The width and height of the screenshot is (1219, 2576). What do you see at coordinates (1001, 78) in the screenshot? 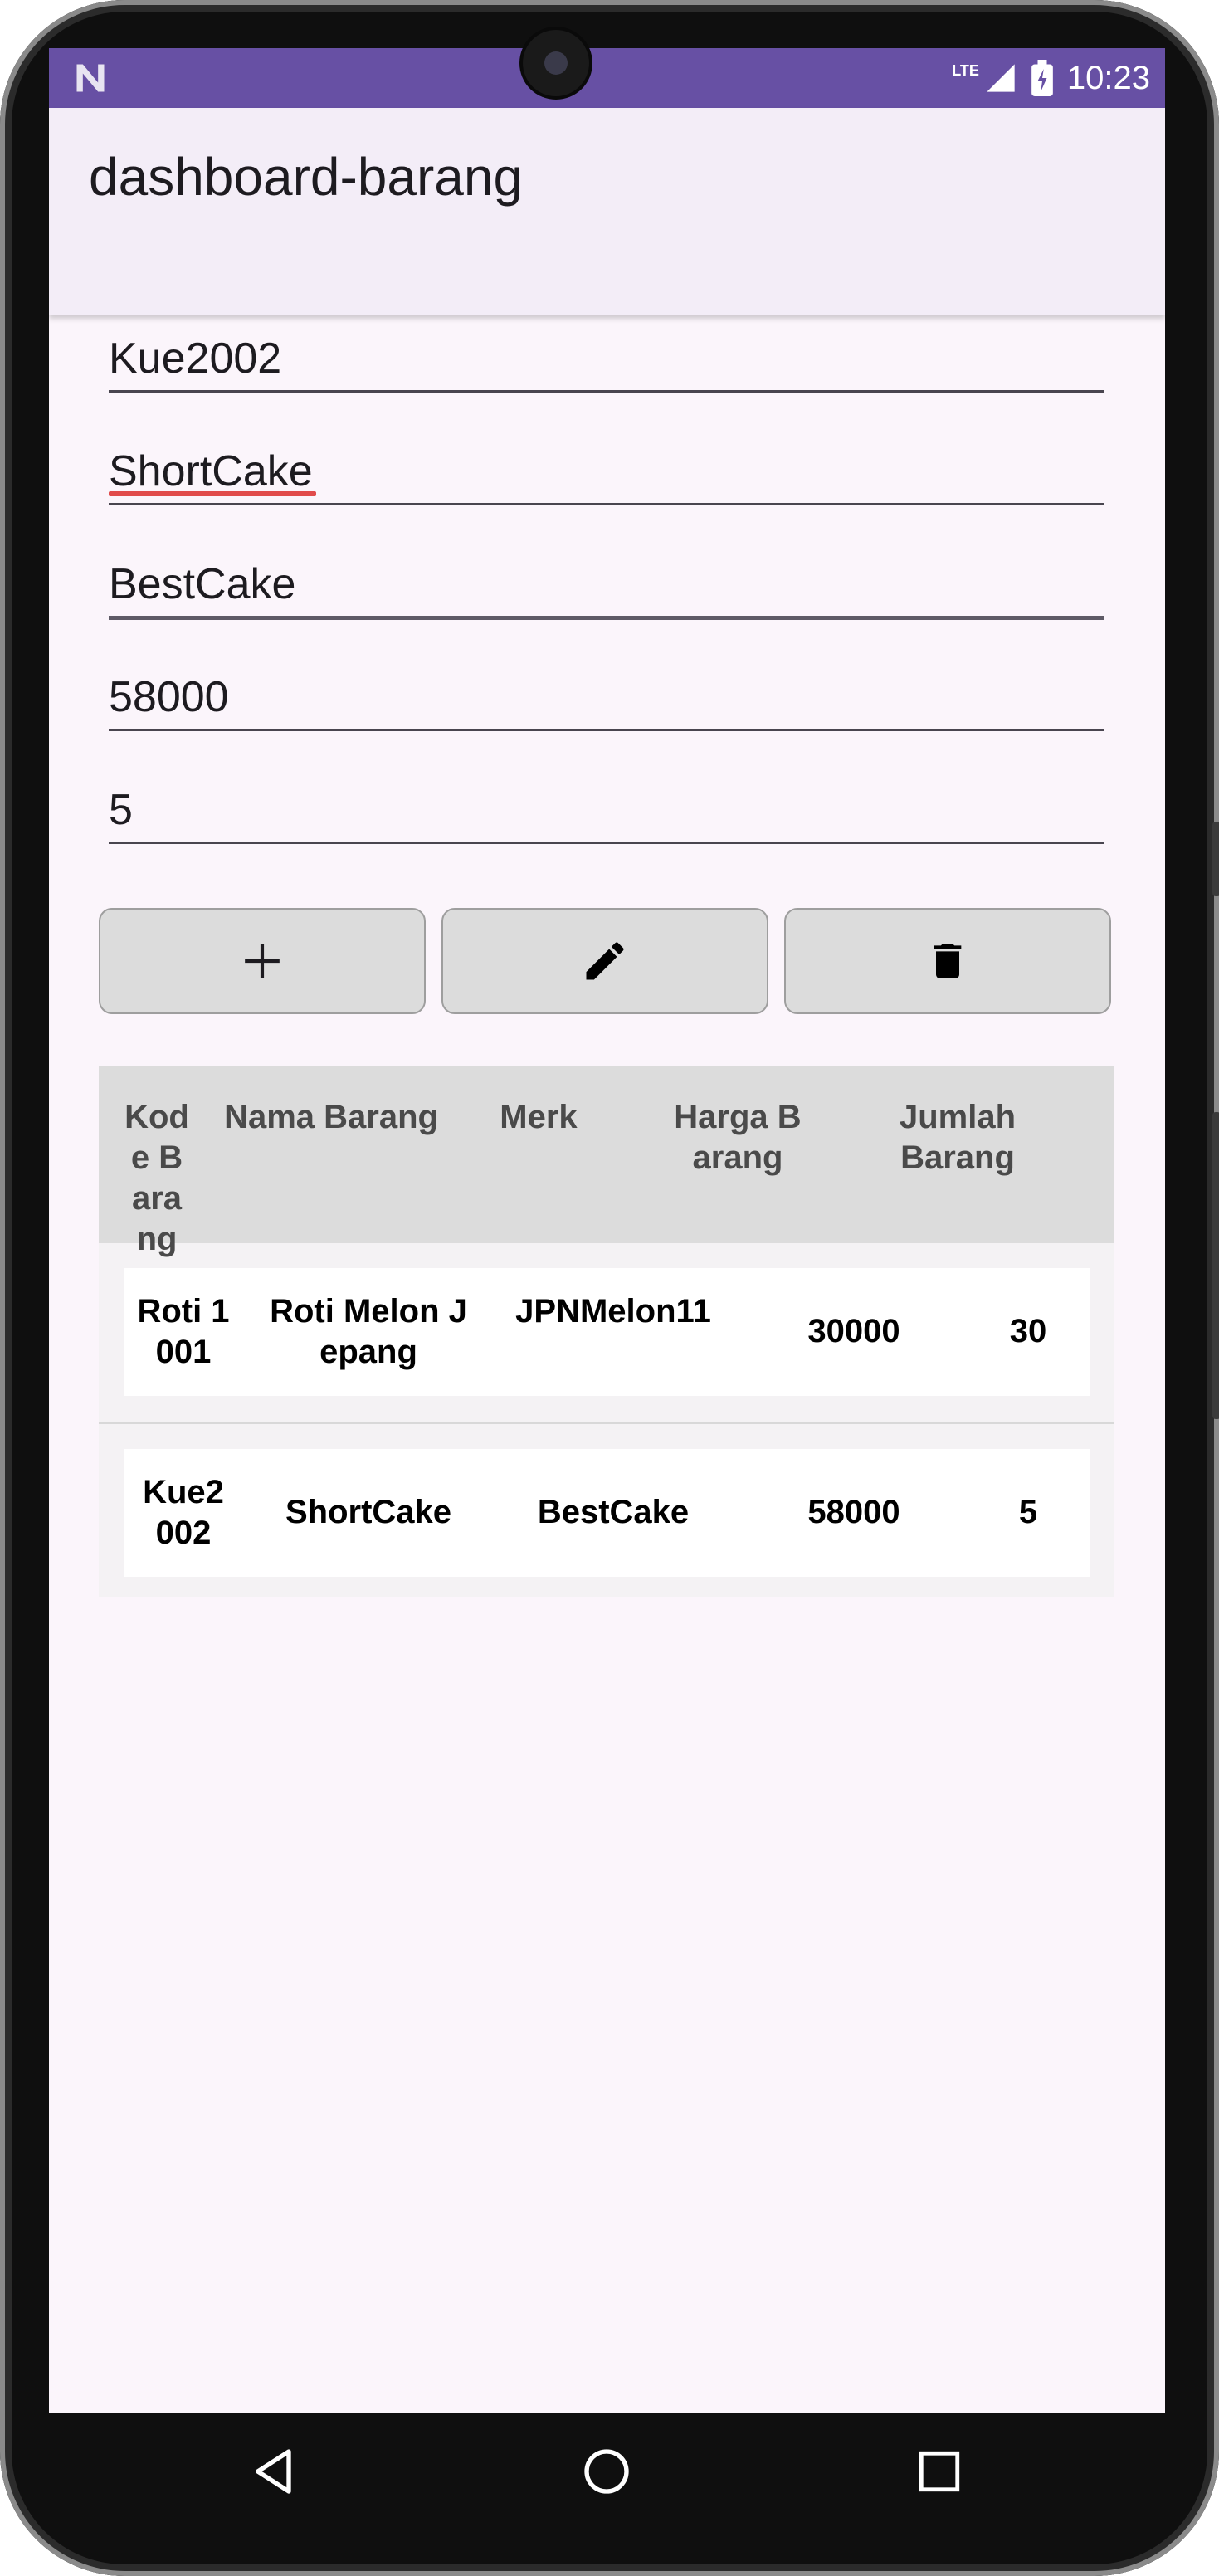
I see `signal-icon` at bounding box center [1001, 78].